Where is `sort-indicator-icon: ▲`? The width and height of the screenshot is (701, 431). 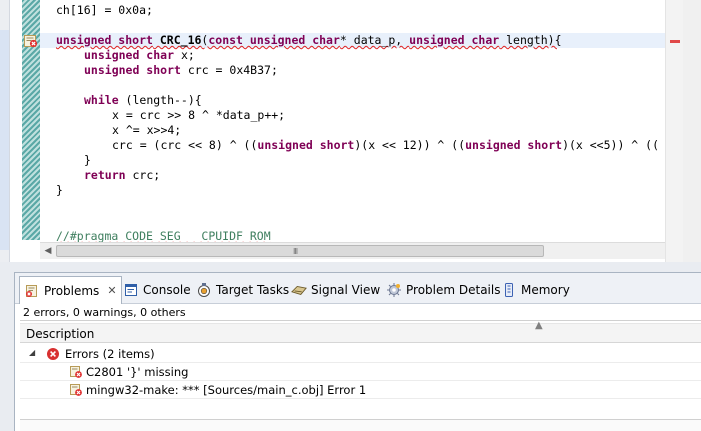
sort-indicator-icon: ▲ is located at coordinates (539, 325).